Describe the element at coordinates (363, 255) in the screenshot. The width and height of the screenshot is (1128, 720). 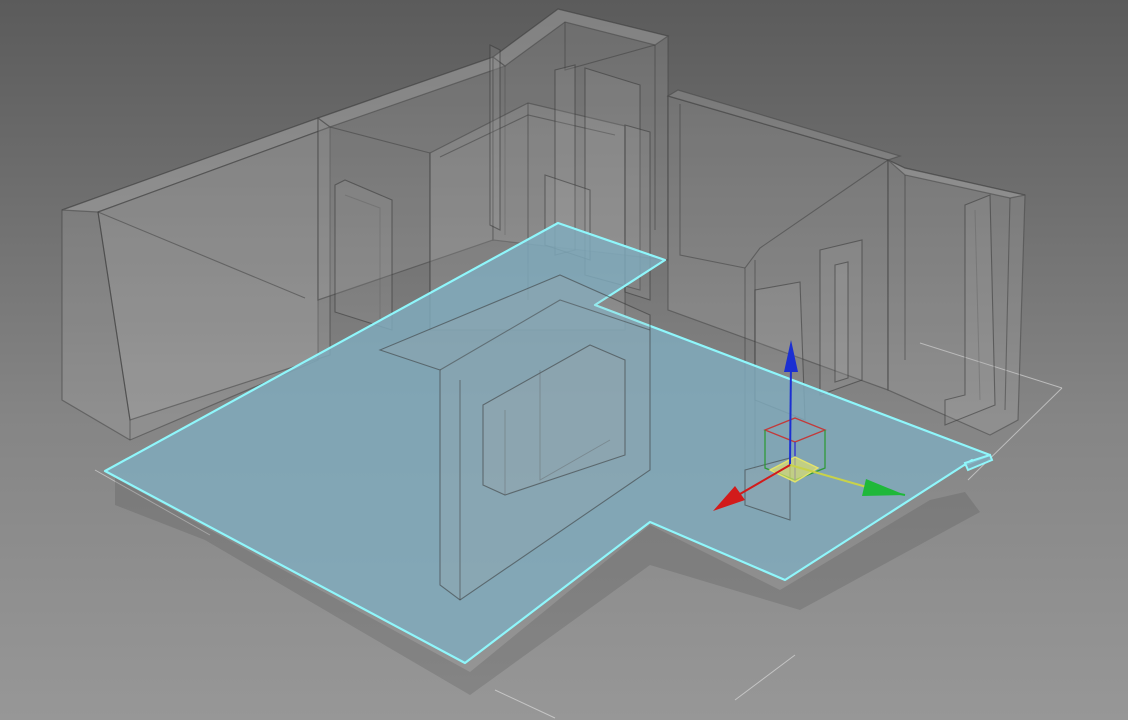
I see `door-frame-left` at that location.